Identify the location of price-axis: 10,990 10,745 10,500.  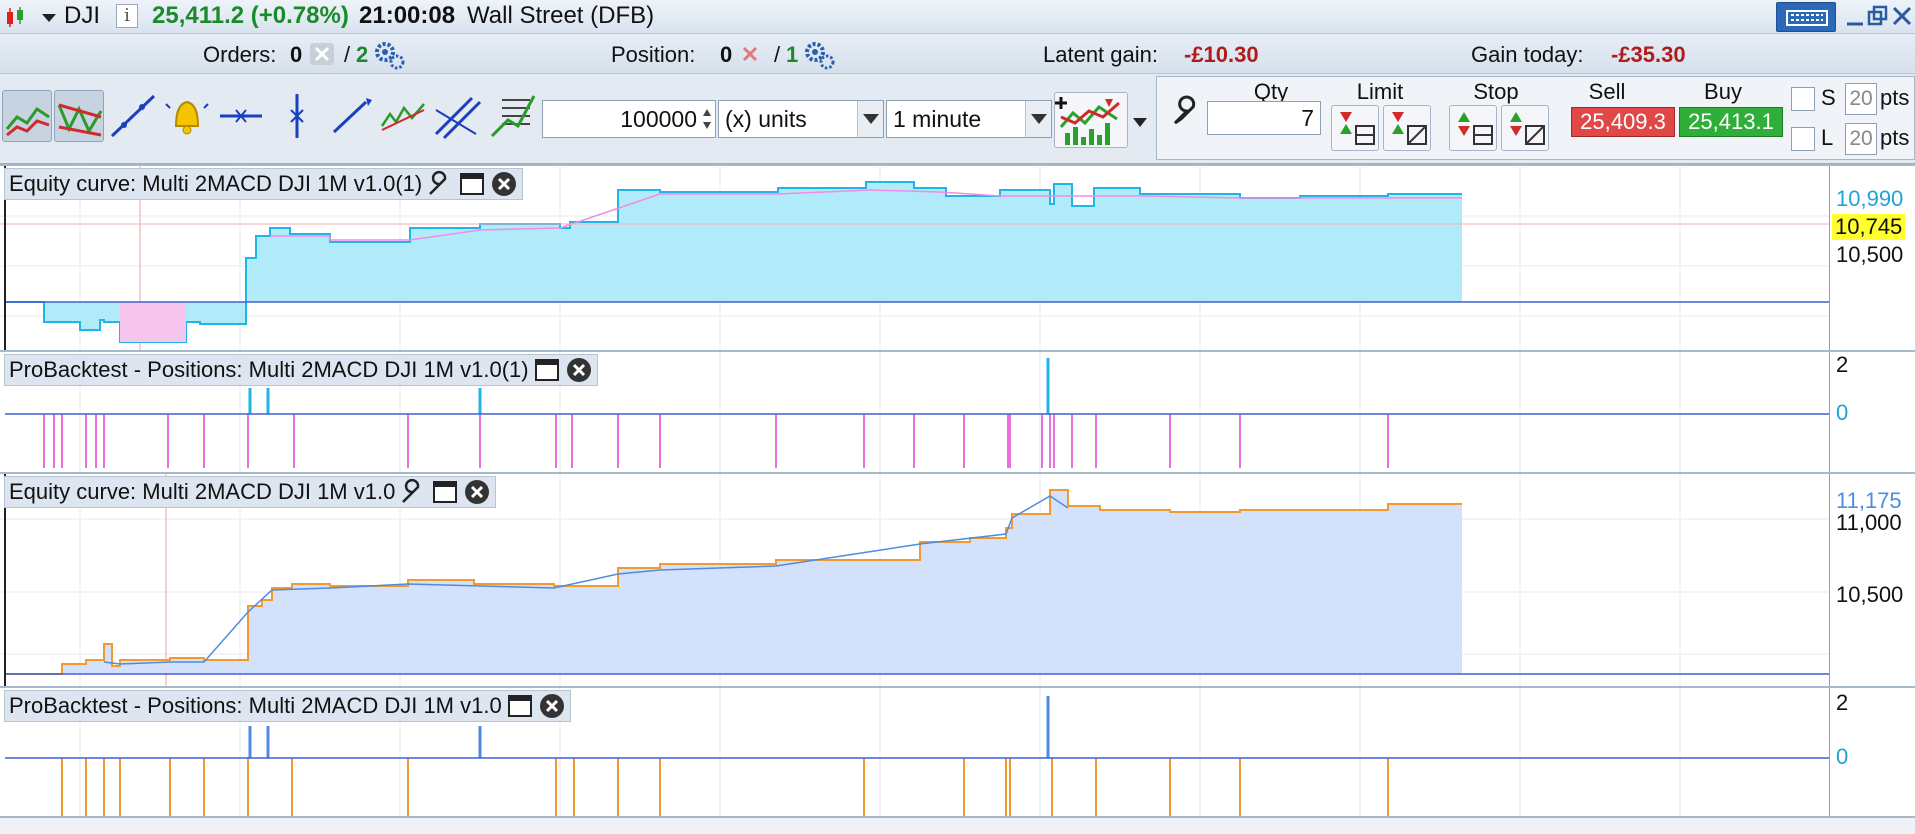
(1872, 258).